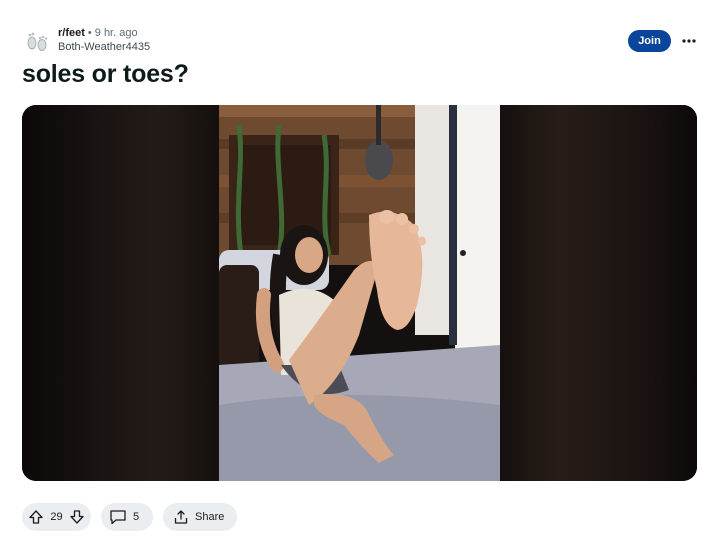 Image resolution: width=717 pixels, height=544 pixels. I want to click on post-action-bar: 29 5 Share, so click(129, 517).